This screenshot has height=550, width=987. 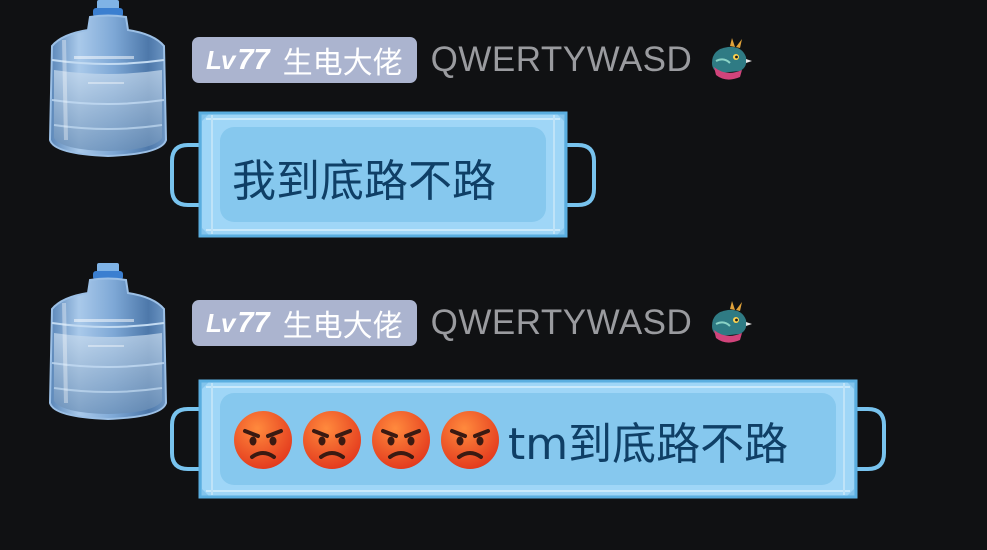 I want to click on message-text: tm到底路不路, so click(x=648, y=444).